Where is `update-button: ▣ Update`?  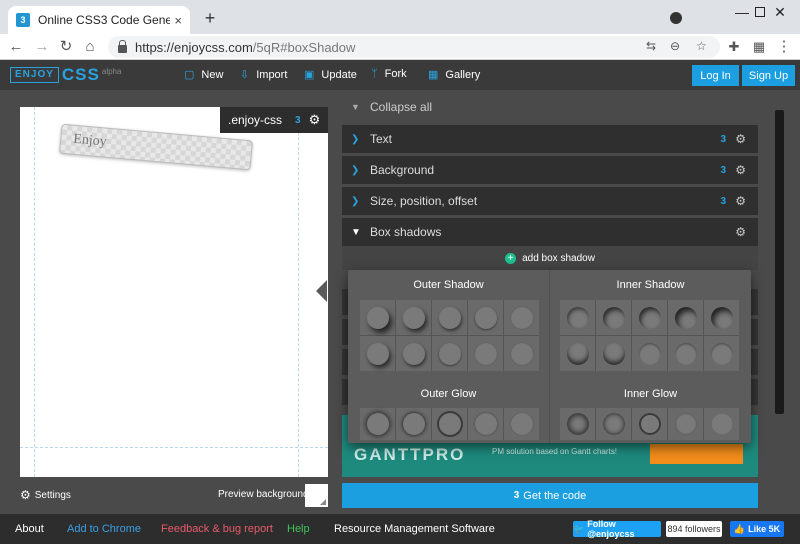 update-button: ▣ Update is located at coordinates (330, 75).